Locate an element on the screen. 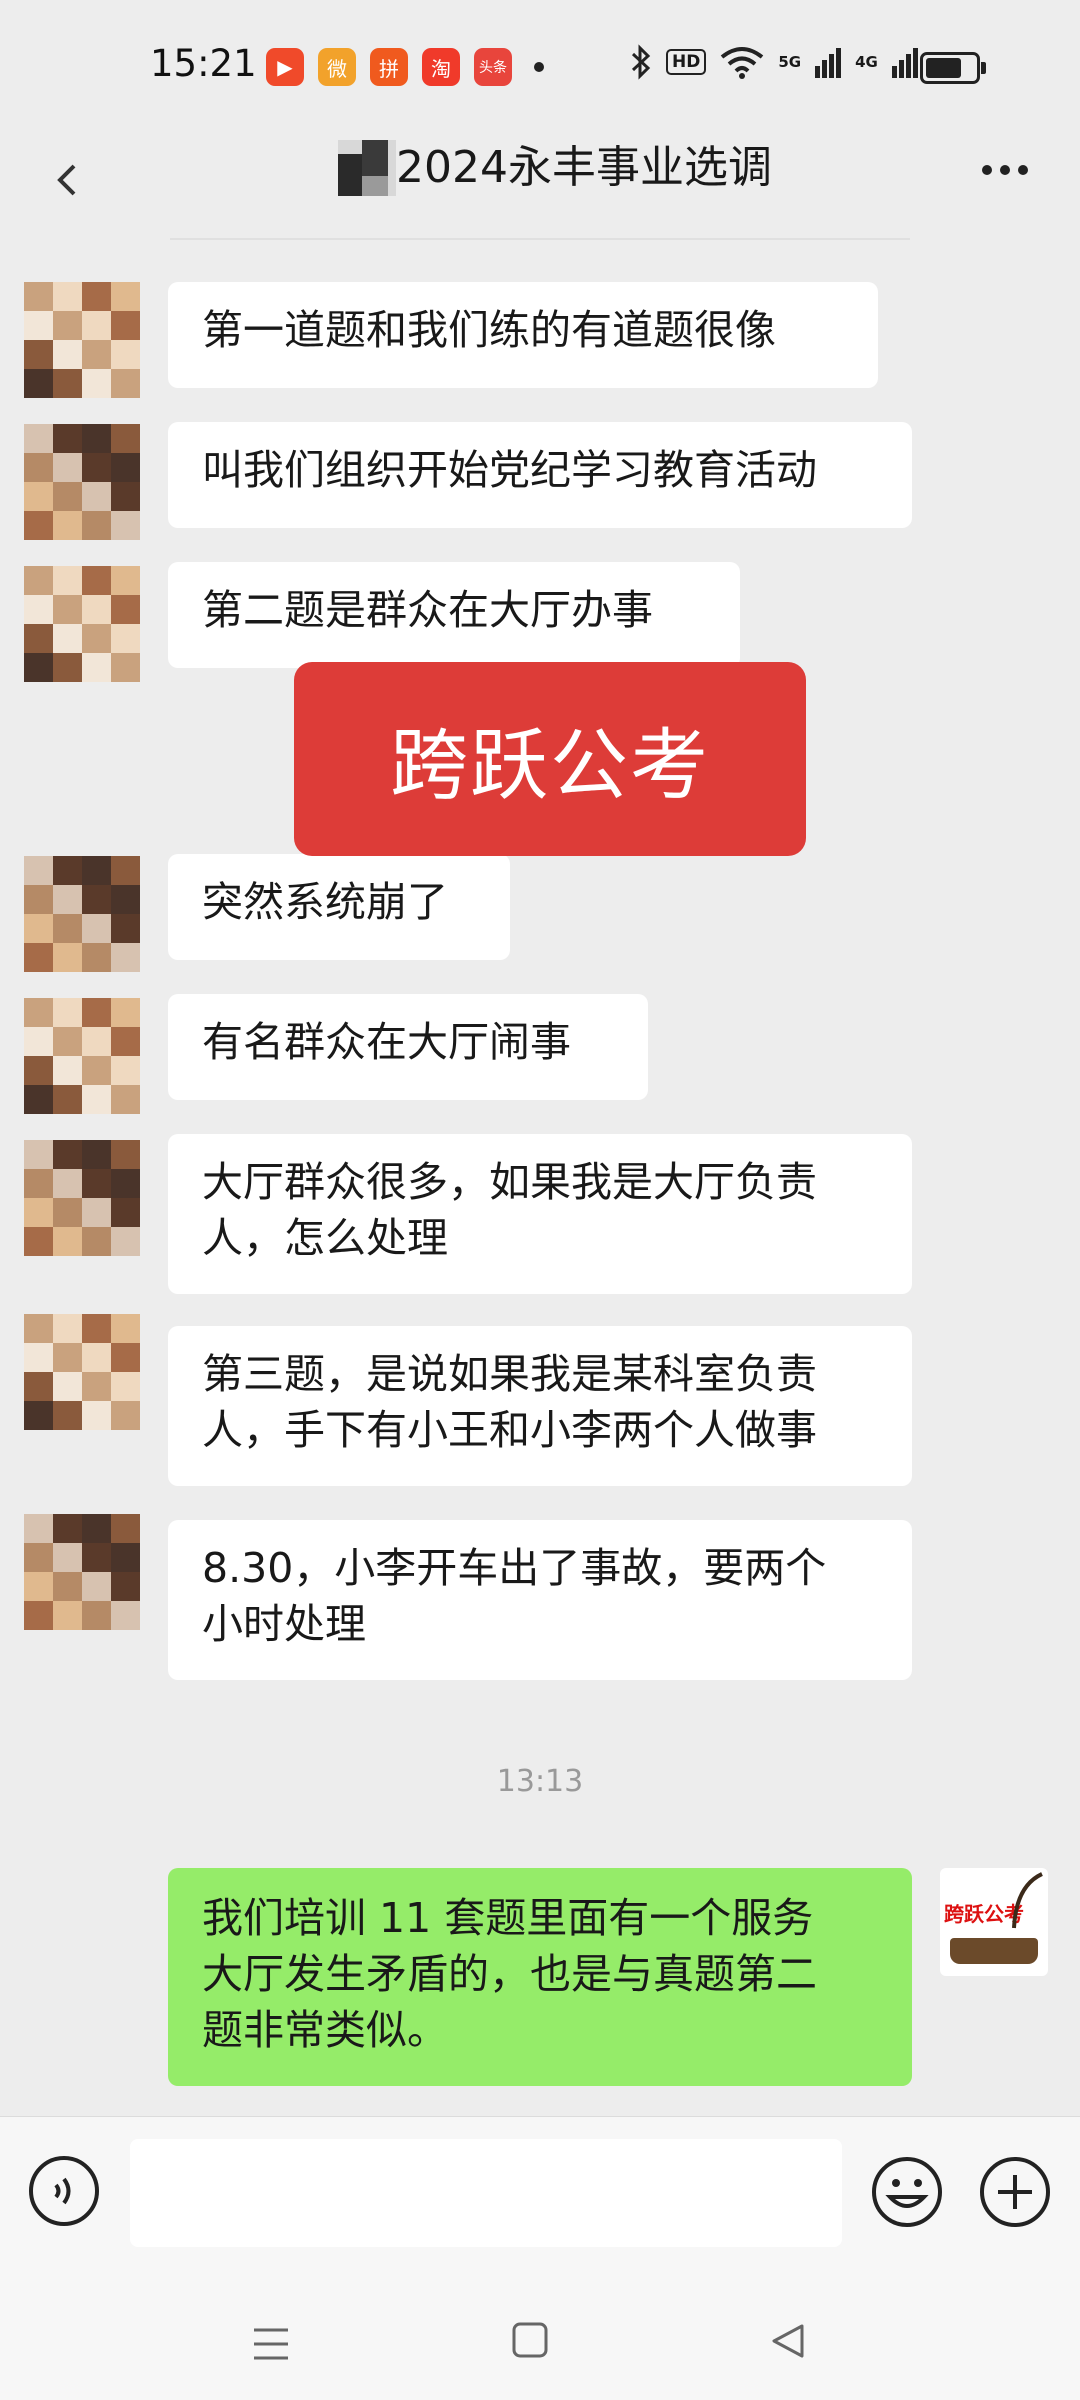 The width and height of the screenshot is (1080, 2400). my-message-bubble: 我们培训 11 套题里面有一个服务 大厅发生矛盾的，也是与真题第二 题非常类似。 is located at coordinates (540, 1977).